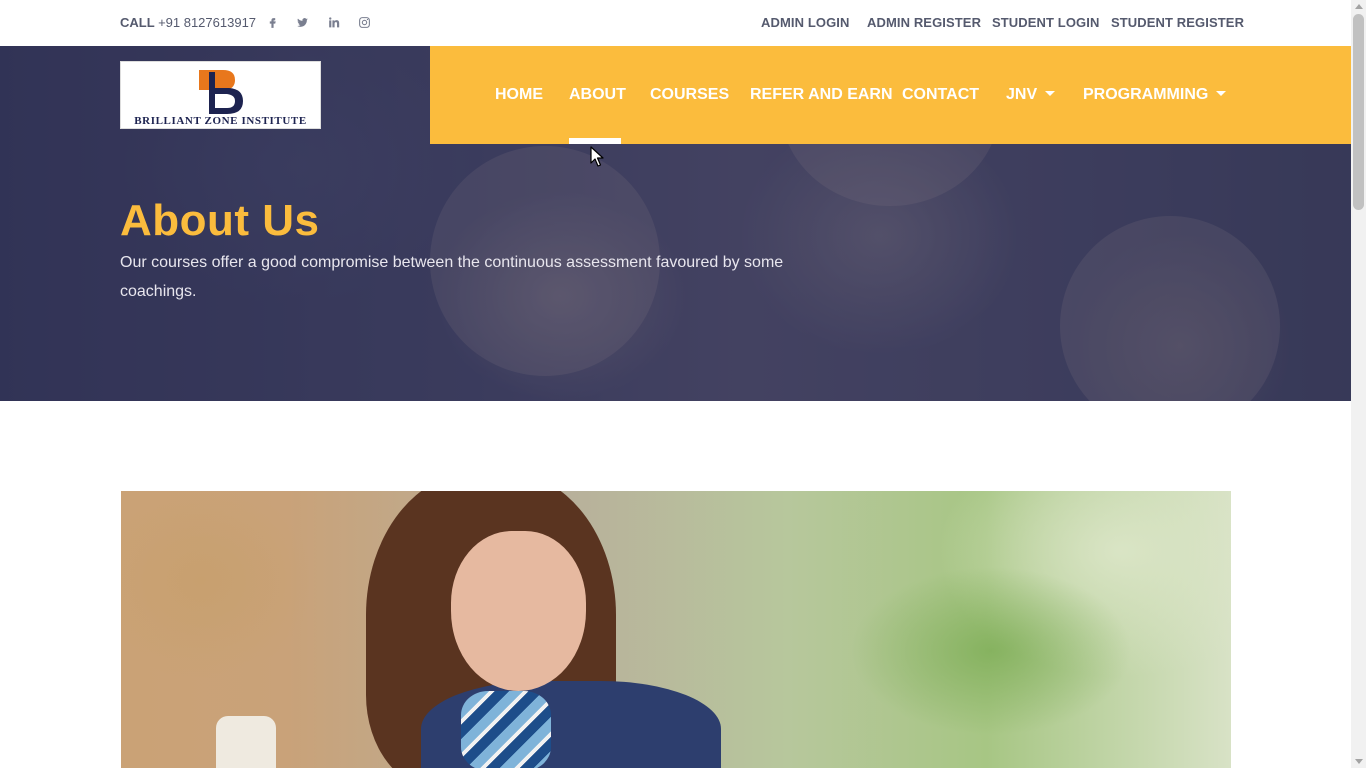 The image size is (1366, 768). What do you see at coordinates (137, 22) in the screenshot?
I see `call-label: CALL` at bounding box center [137, 22].